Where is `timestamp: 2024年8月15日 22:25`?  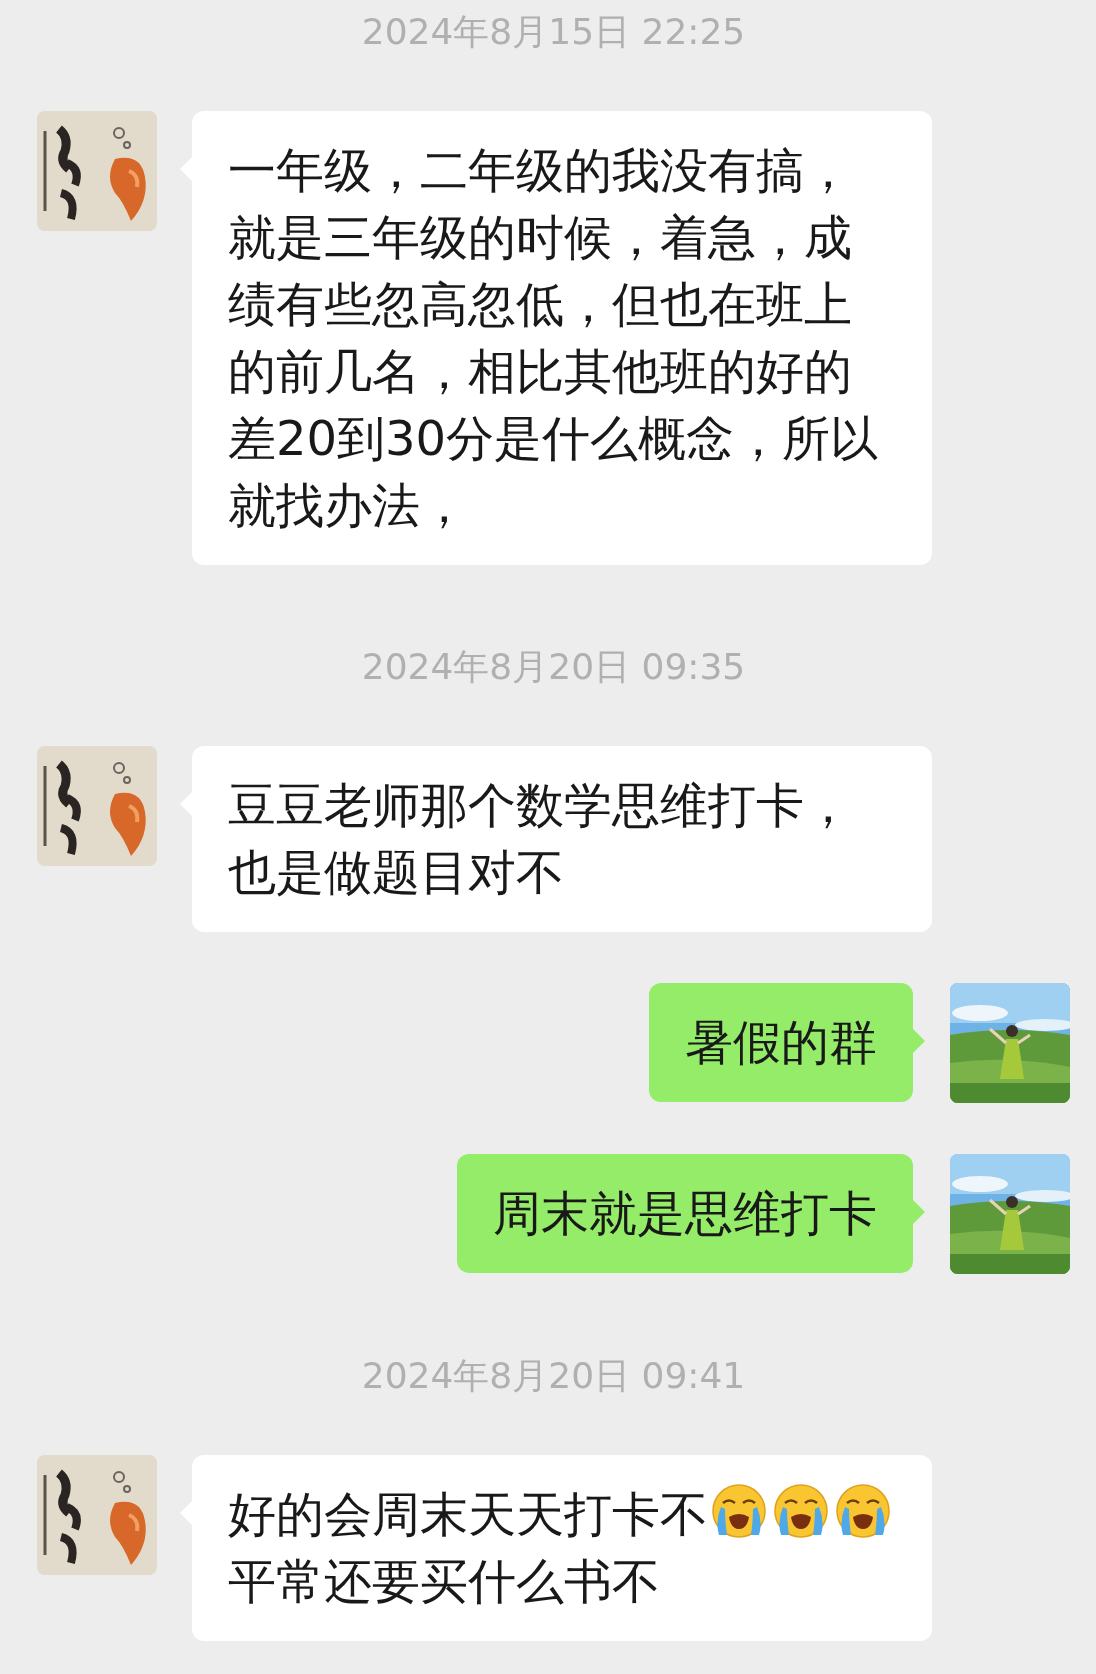
timestamp: 2024年8月15日 22:25 is located at coordinates (553, 32).